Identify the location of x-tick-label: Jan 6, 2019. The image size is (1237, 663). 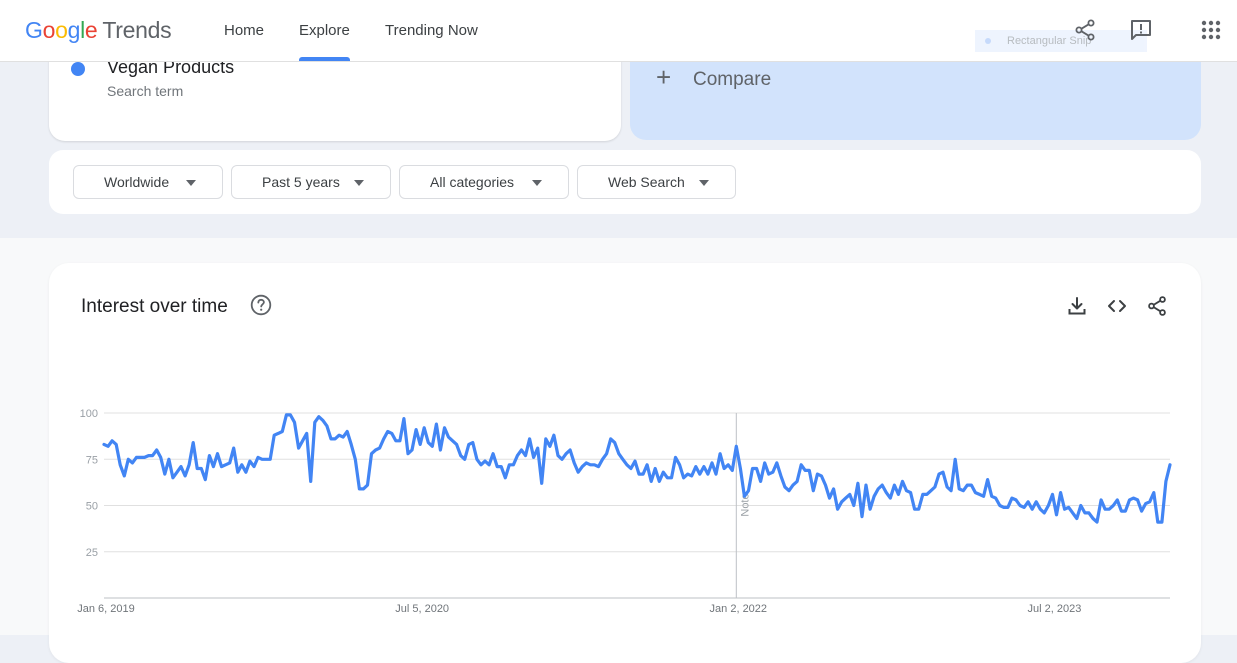
(106, 609).